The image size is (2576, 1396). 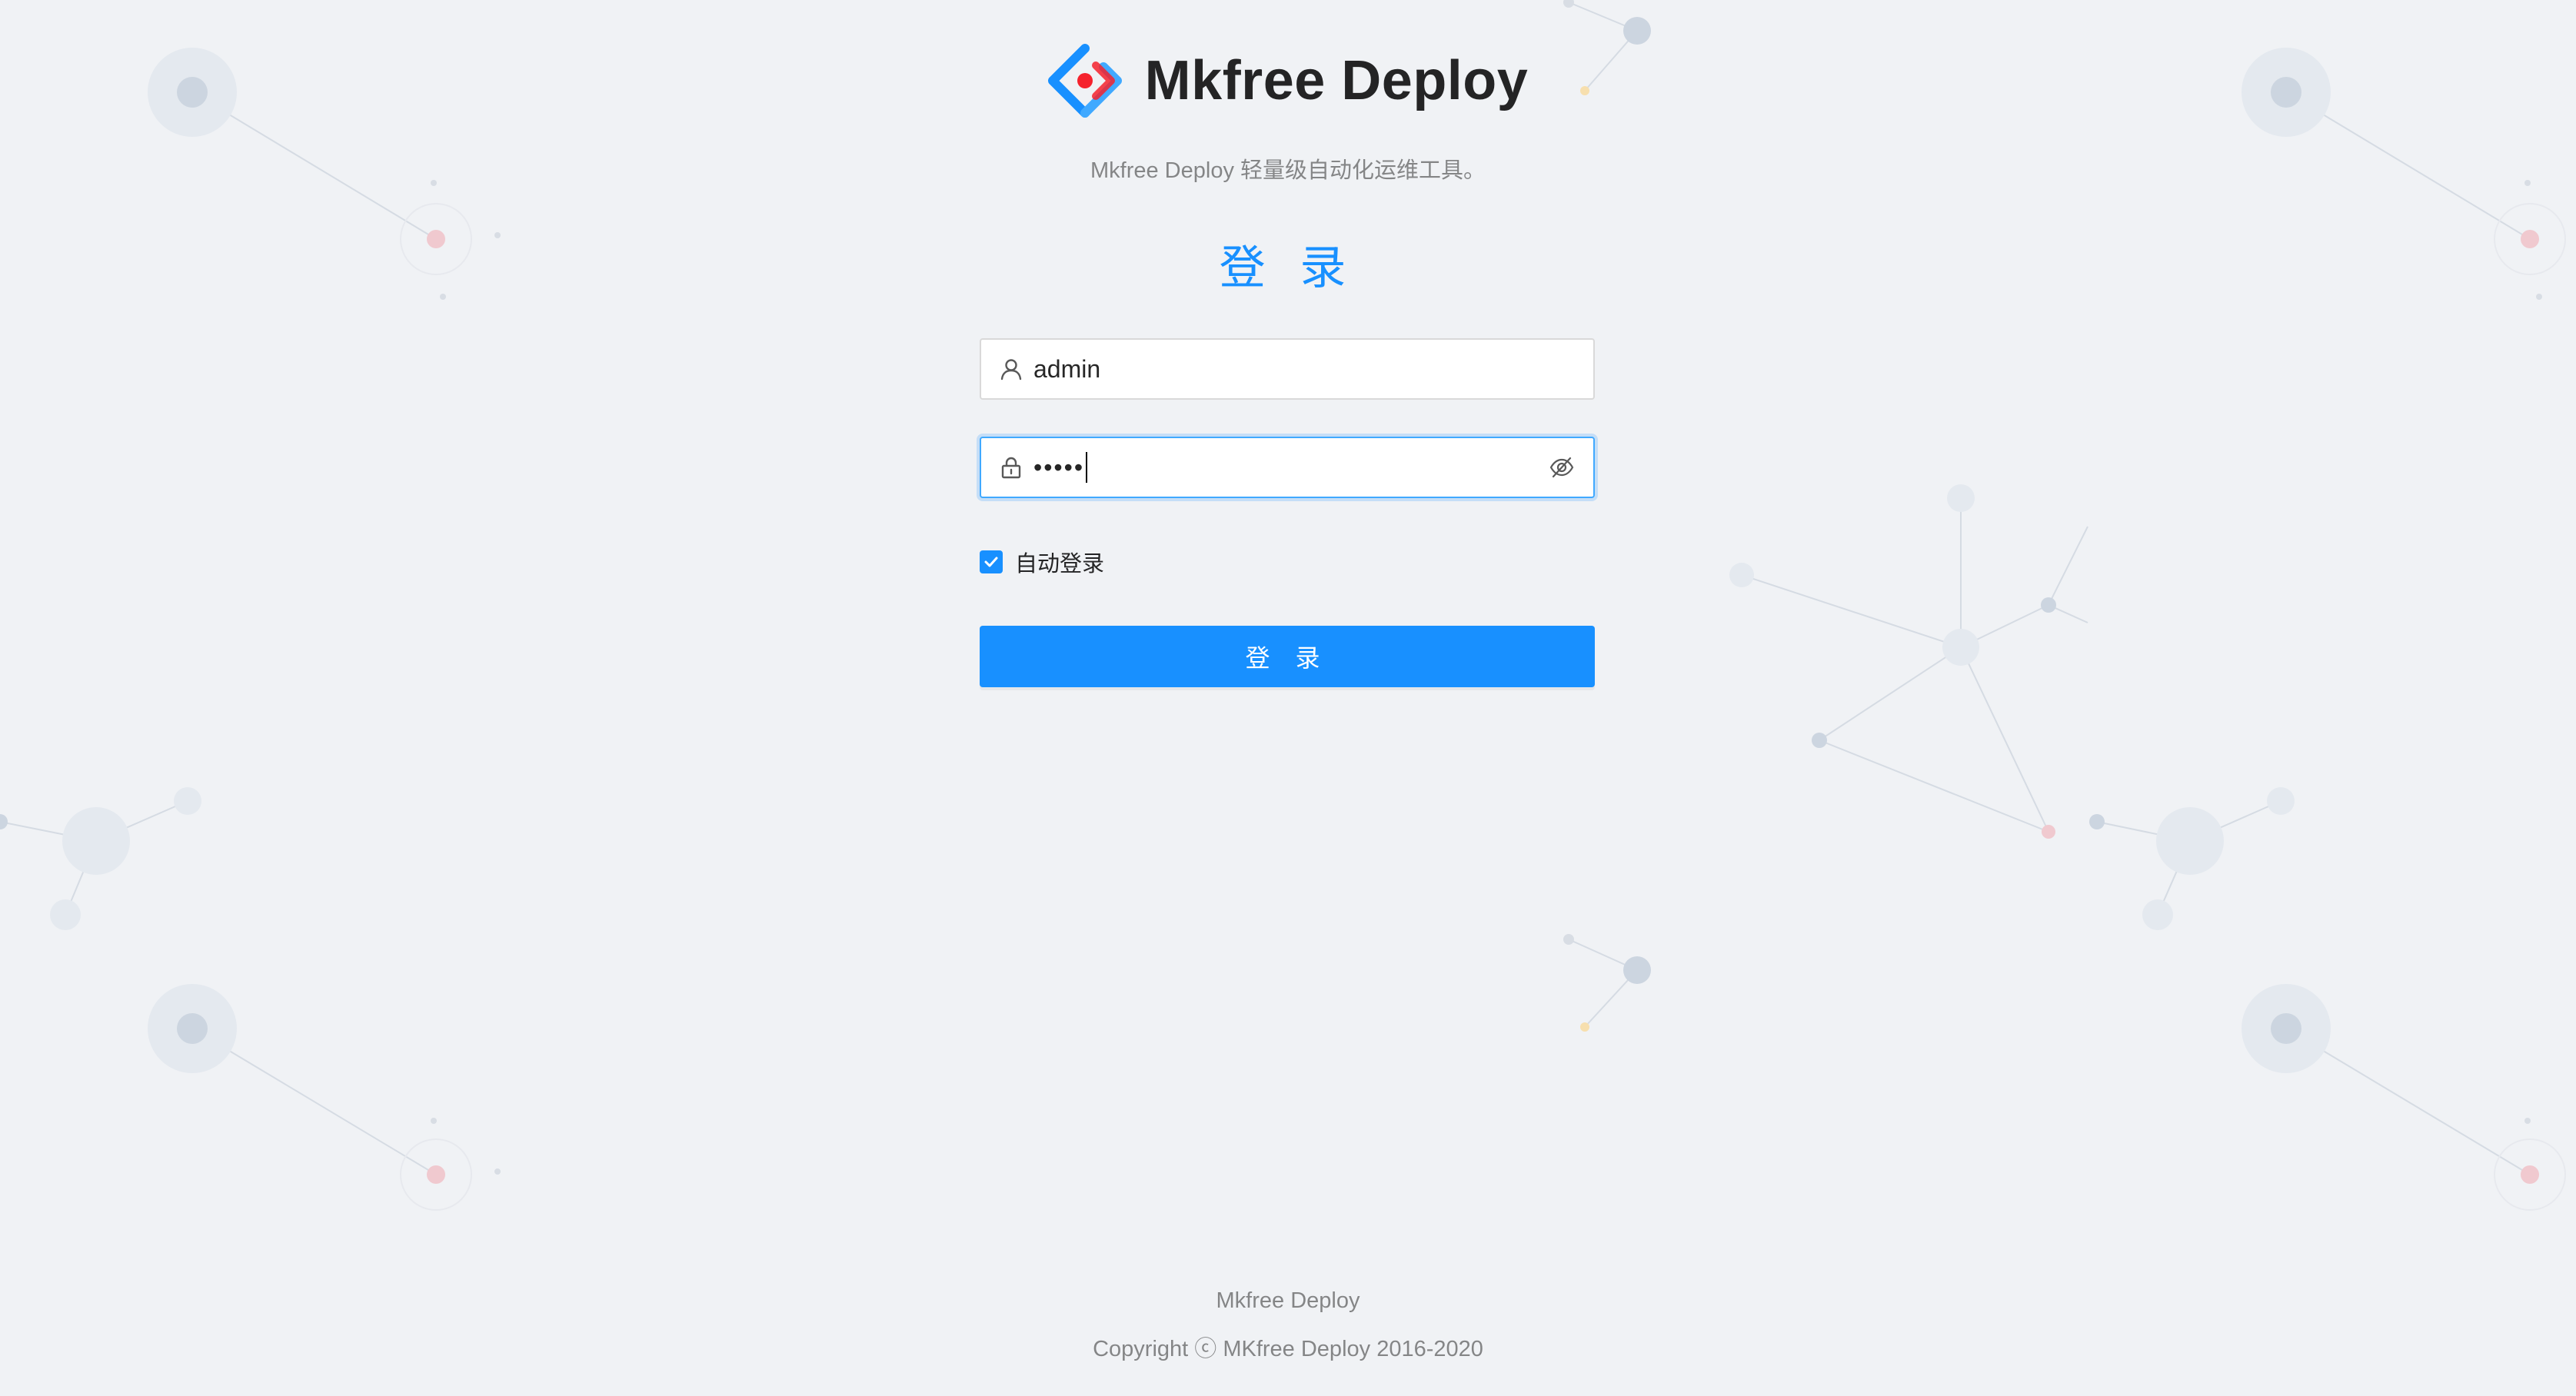 I want to click on password-masked-value: •••••, so click(x=1059, y=467).